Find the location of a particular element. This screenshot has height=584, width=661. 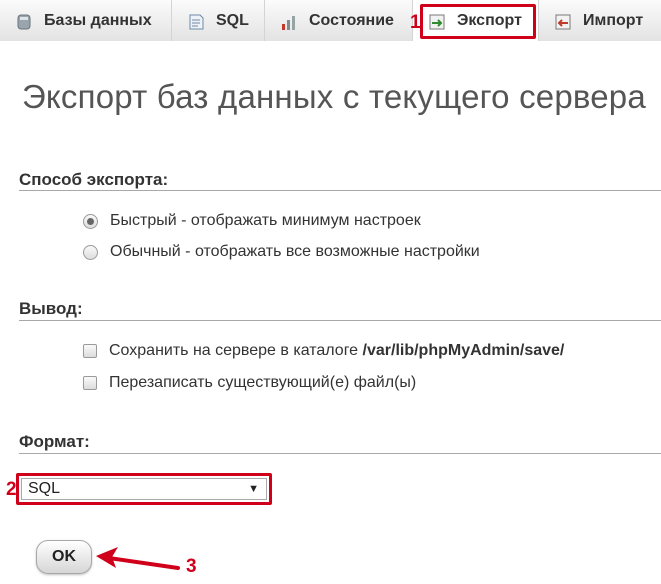

tab-label: Импорт is located at coordinates (613, 20).